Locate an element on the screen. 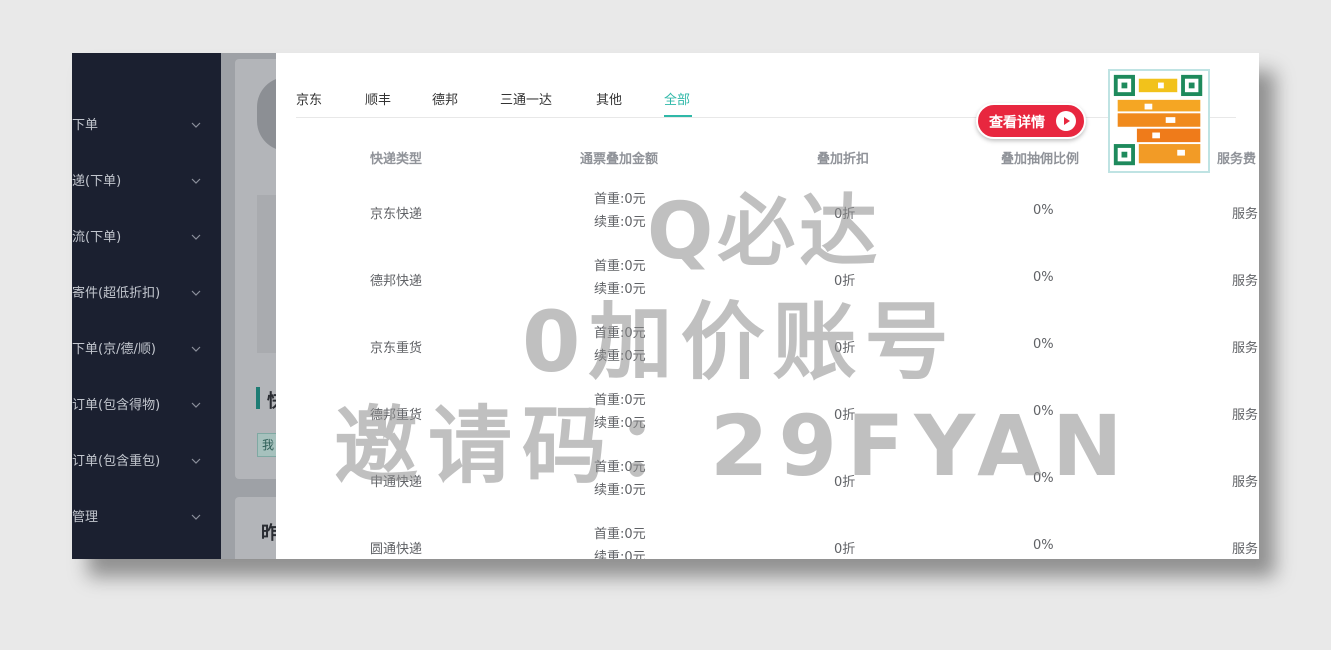 The height and width of the screenshot is (650, 1331). sidebar-item-management: 管理 is located at coordinates (146, 518).